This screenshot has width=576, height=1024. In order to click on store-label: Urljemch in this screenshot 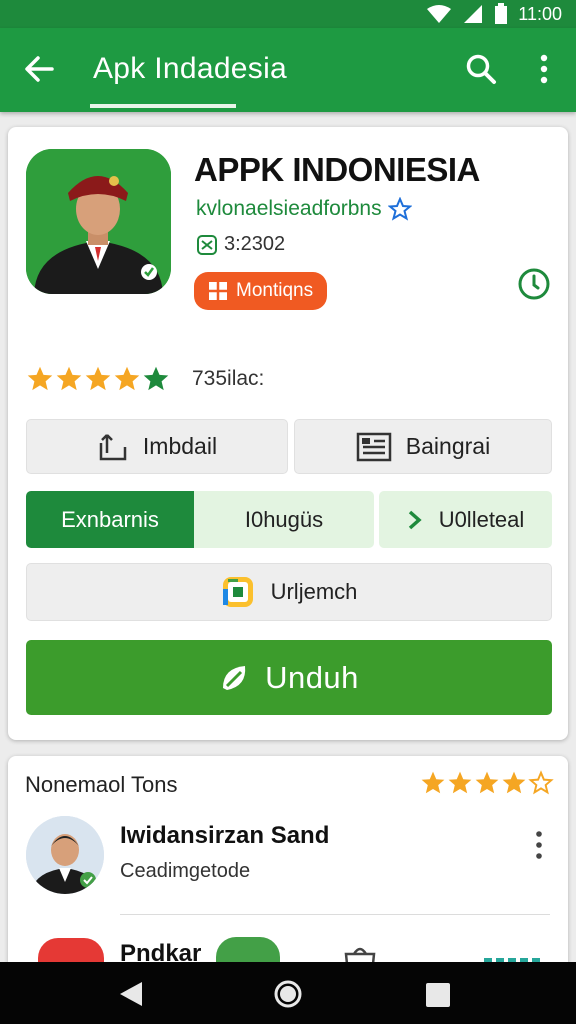, I will do `click(314, 591)`.